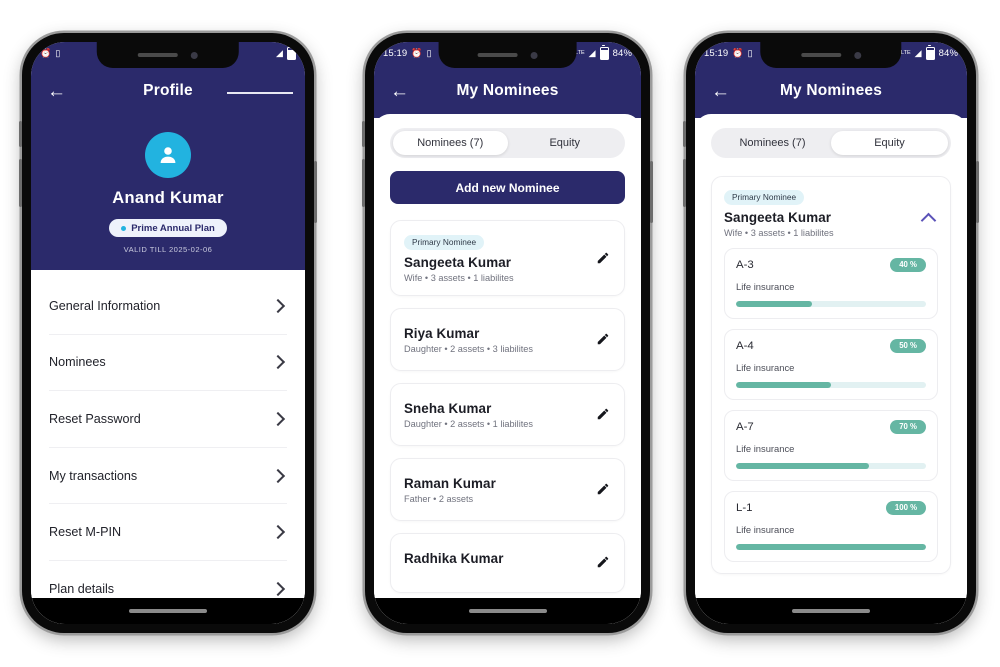  What do you see at coordinates (908, 426) in the screenshot?
I see `equity-percent-badge: 70 %` at bounding box center [908, 426].